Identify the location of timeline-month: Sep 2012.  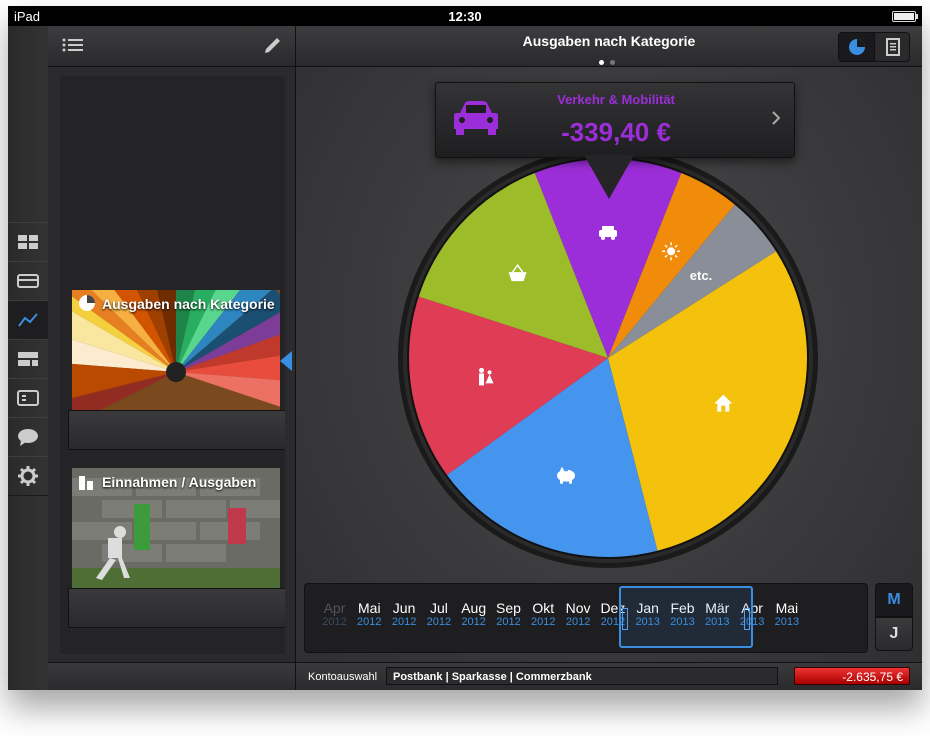
(508, 614).